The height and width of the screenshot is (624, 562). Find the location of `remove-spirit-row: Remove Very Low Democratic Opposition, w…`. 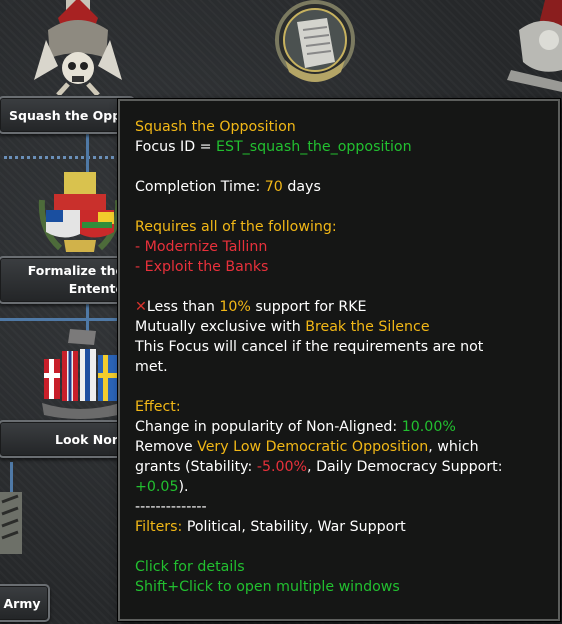

remove-spirit-row: Remove Very Low Democratic Opposition, w… is located at coordinates (346, 447).